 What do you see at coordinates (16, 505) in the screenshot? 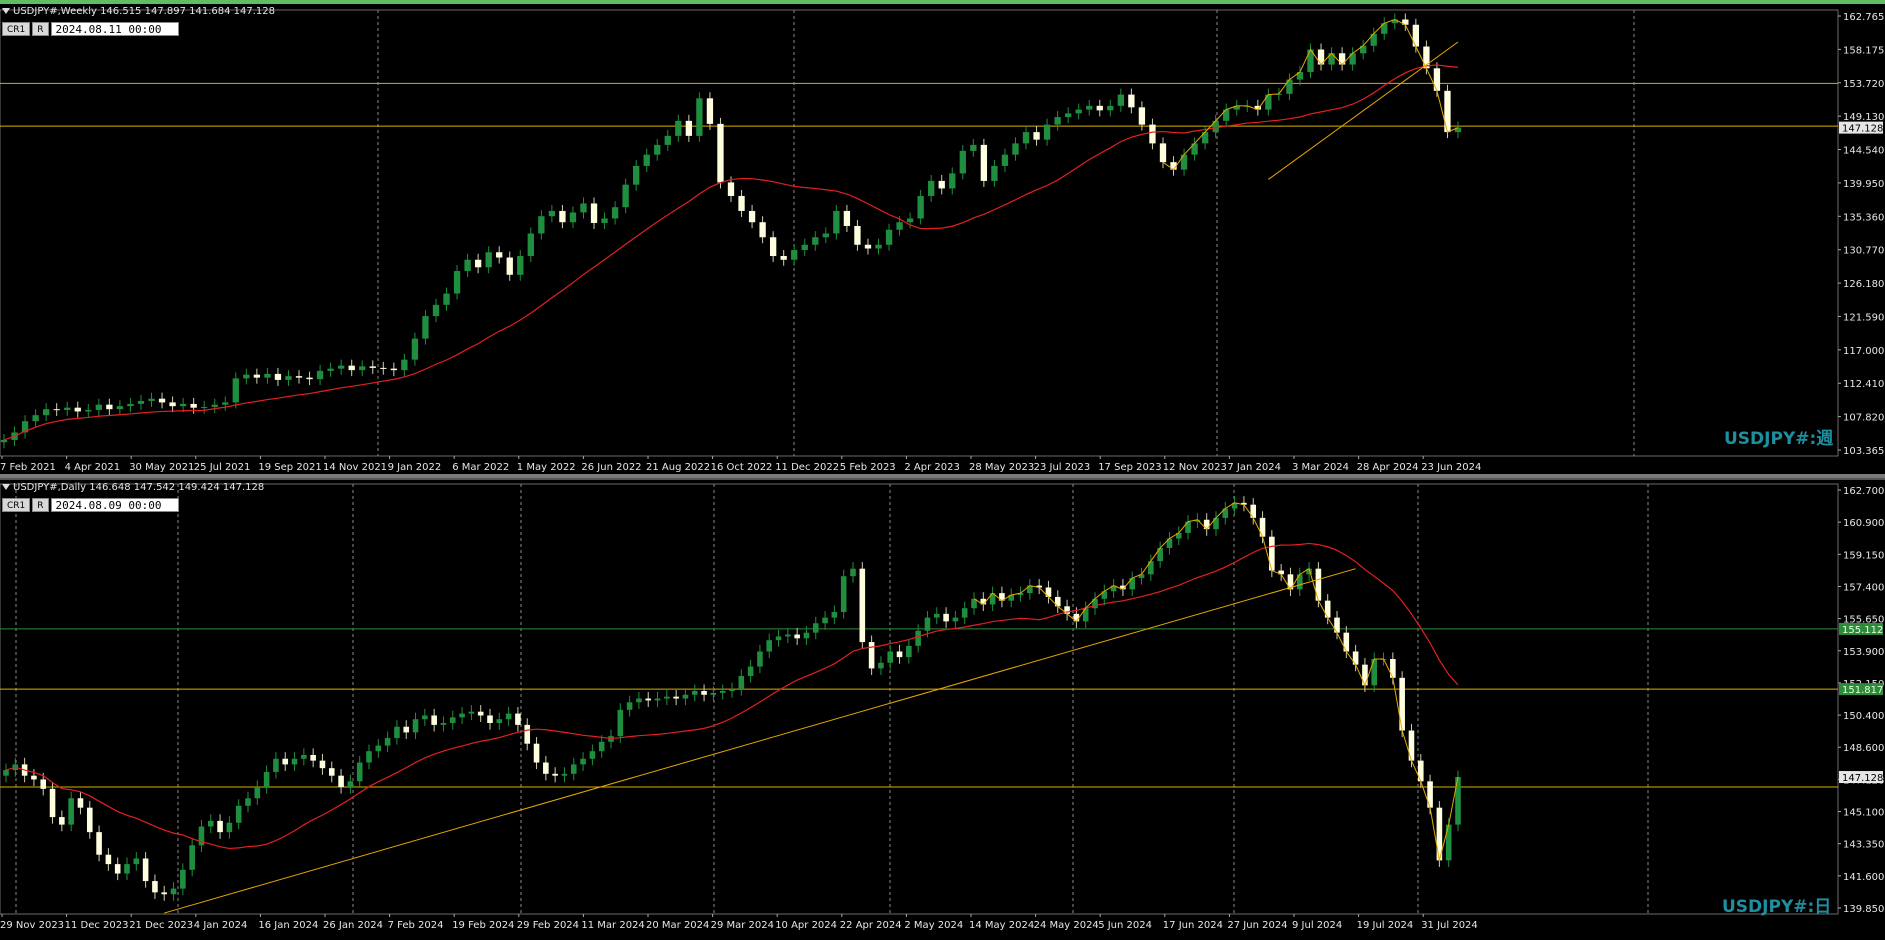
I see `daily-cr1-button: CR1` at bounding box center [16, 505].